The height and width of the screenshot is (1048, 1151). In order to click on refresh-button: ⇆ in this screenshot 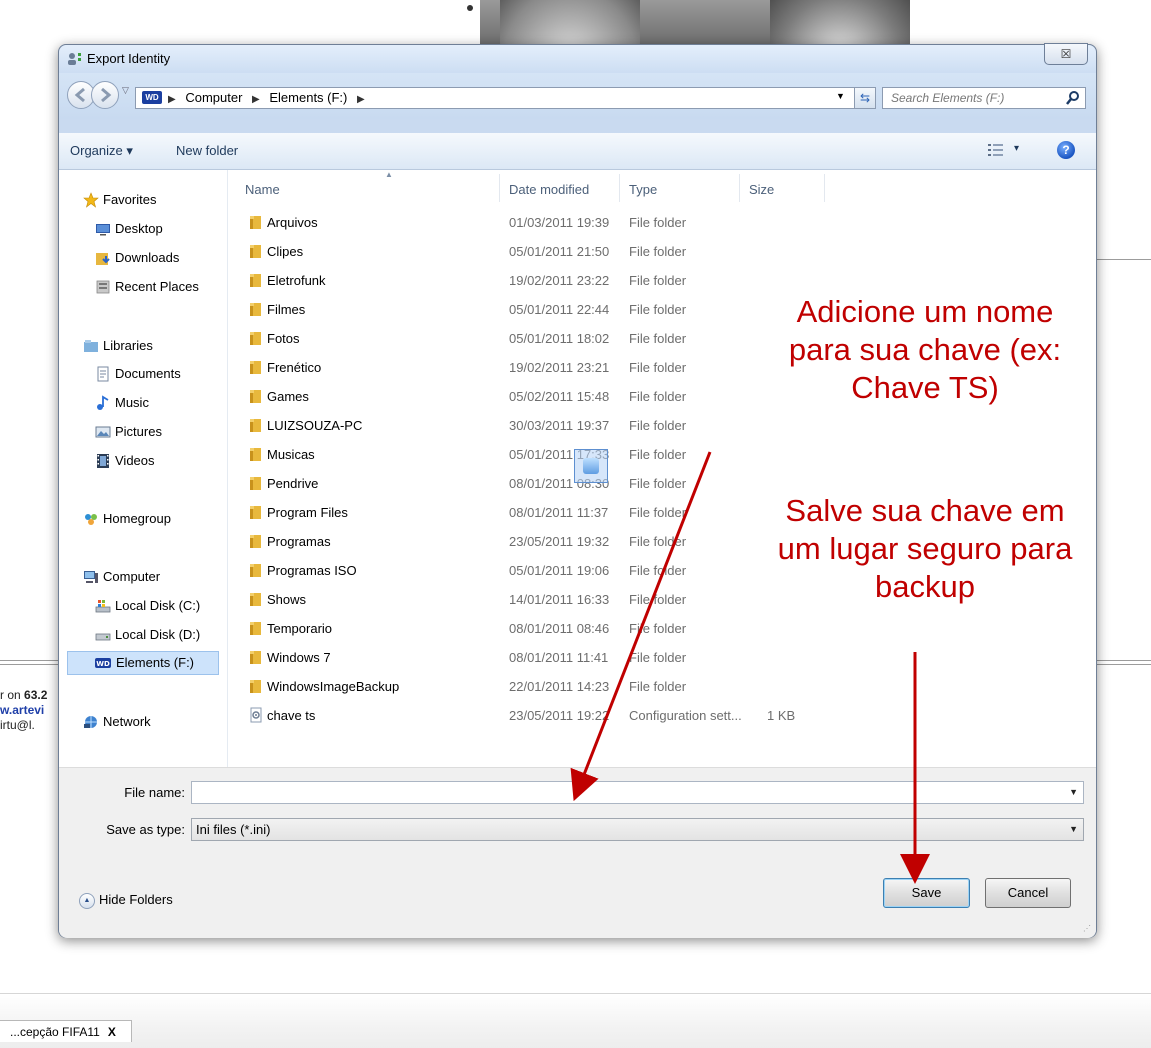, I will do `click(865, 98)`.